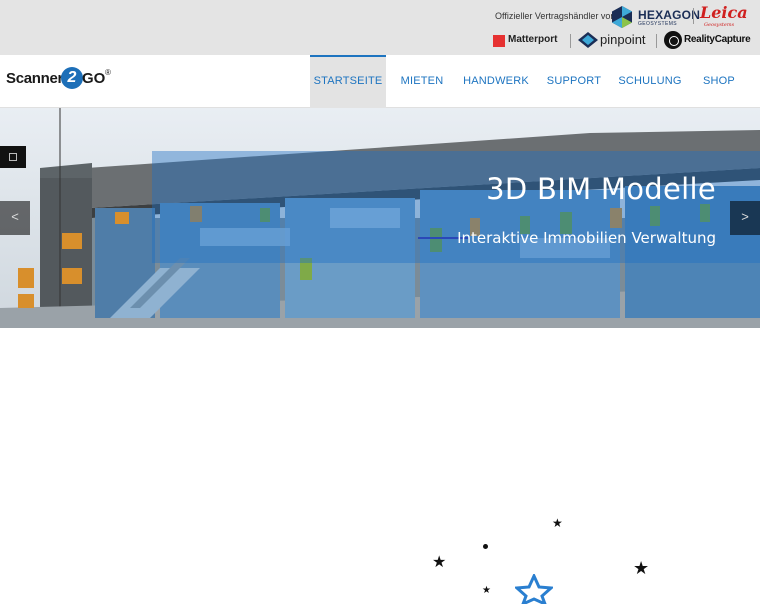 The image size is (760, 604). What do you see at coordinates (658, 24) in the screenshot?
I see `hexagon-sub: GEOSYSTEMS` at bounding box center [658, 24].